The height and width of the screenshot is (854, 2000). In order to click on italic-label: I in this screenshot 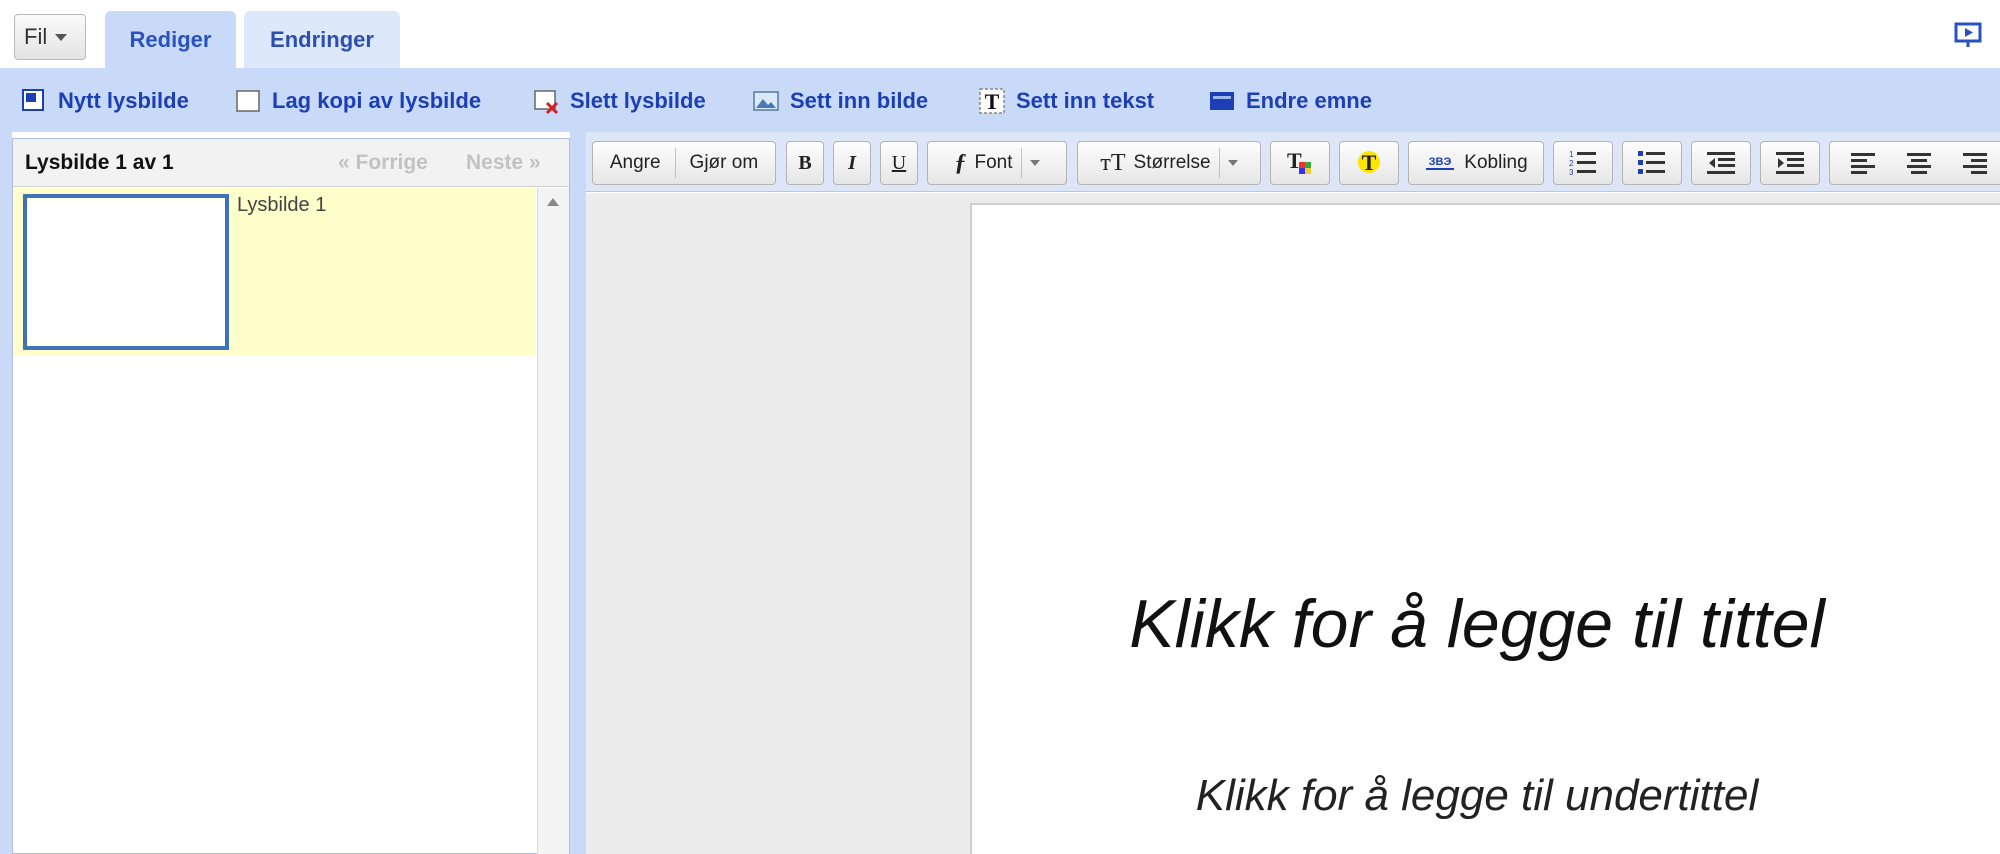, I will do `click(852, 162)`.